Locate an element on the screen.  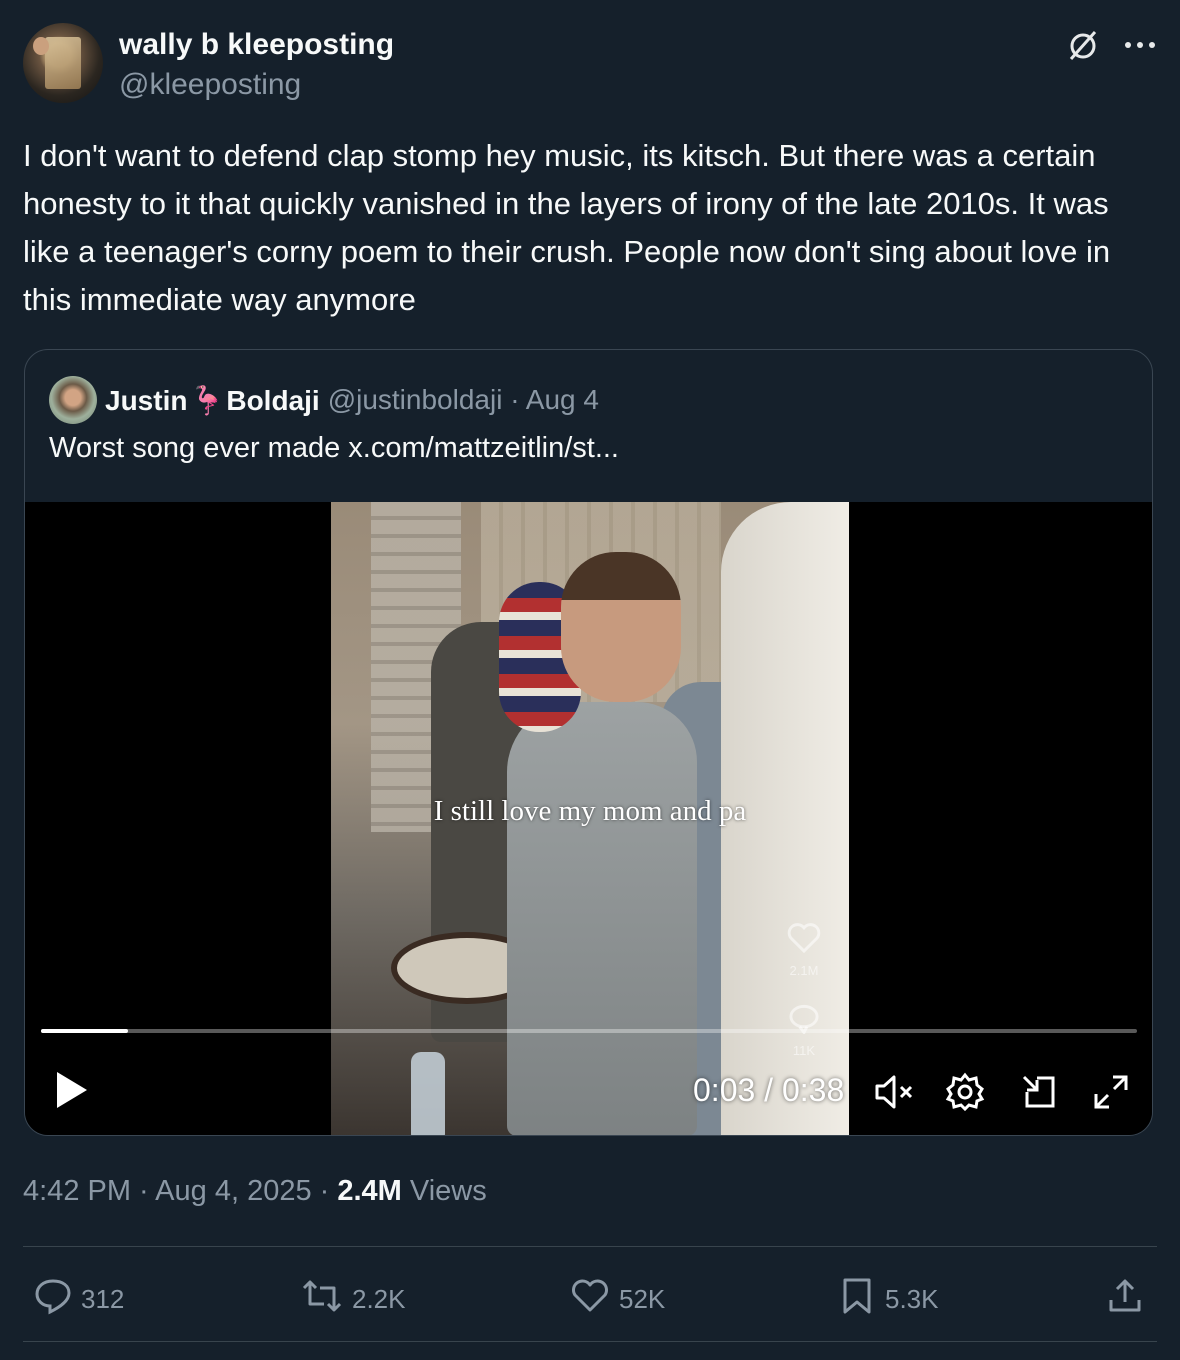
share-icon is located at coordinates (1129, 1299).